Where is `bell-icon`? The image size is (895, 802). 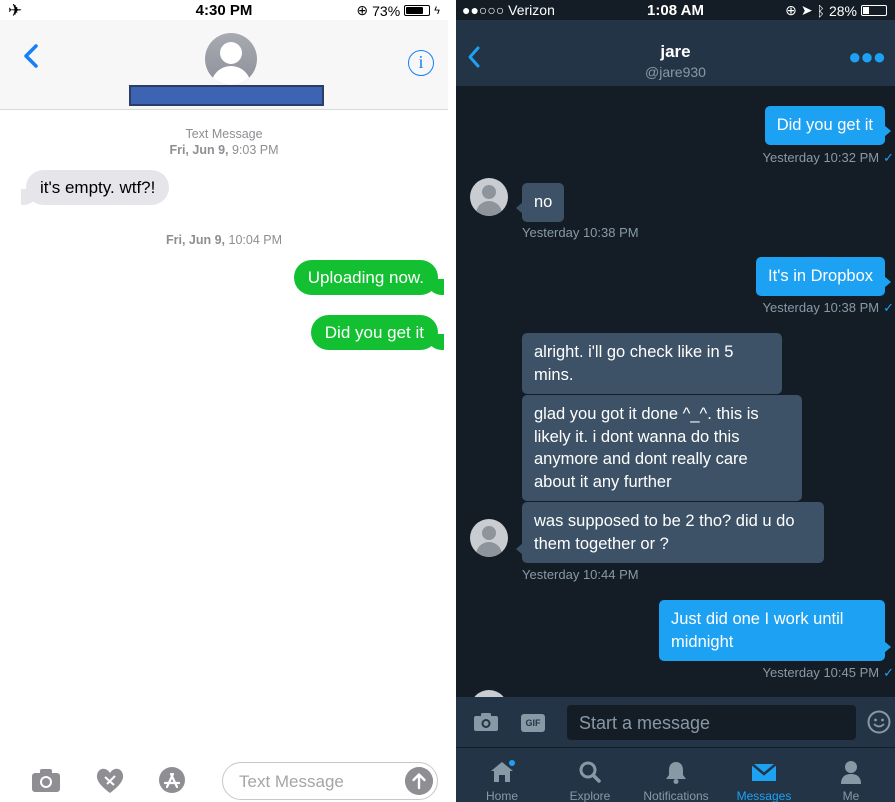 bell-icon is located at coordinates (676, 773).